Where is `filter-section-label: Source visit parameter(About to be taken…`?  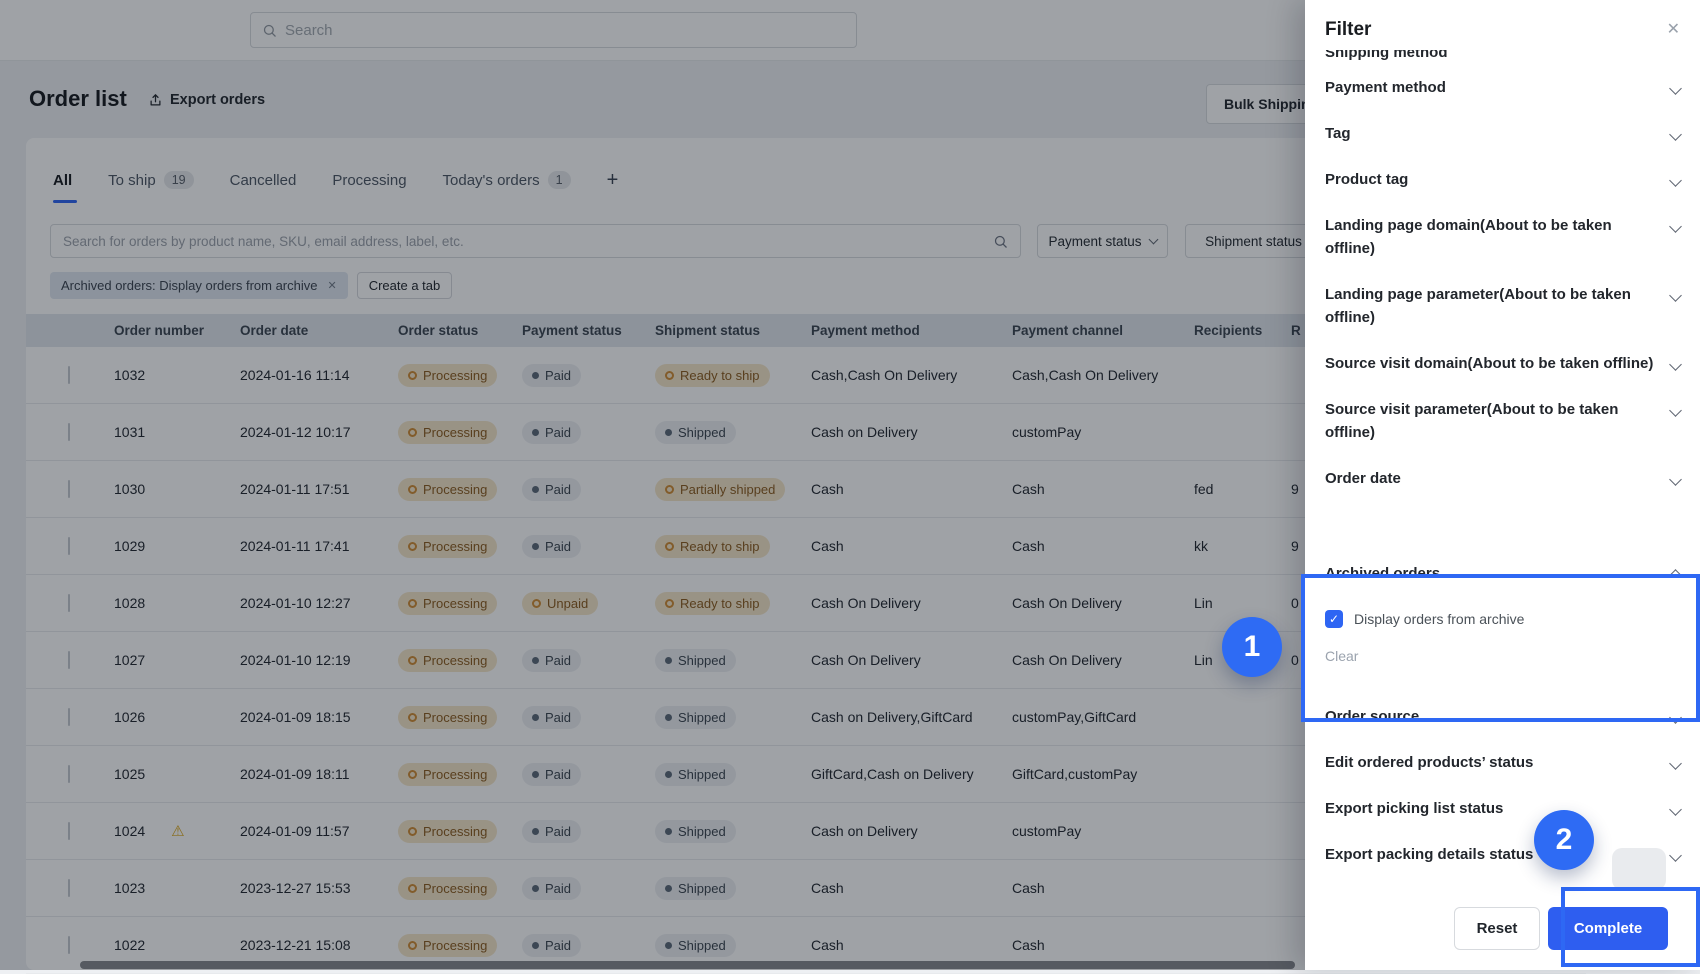
filter-section-label: Source visit parameter(About to be taken… is located at coordinates (1472, 420).